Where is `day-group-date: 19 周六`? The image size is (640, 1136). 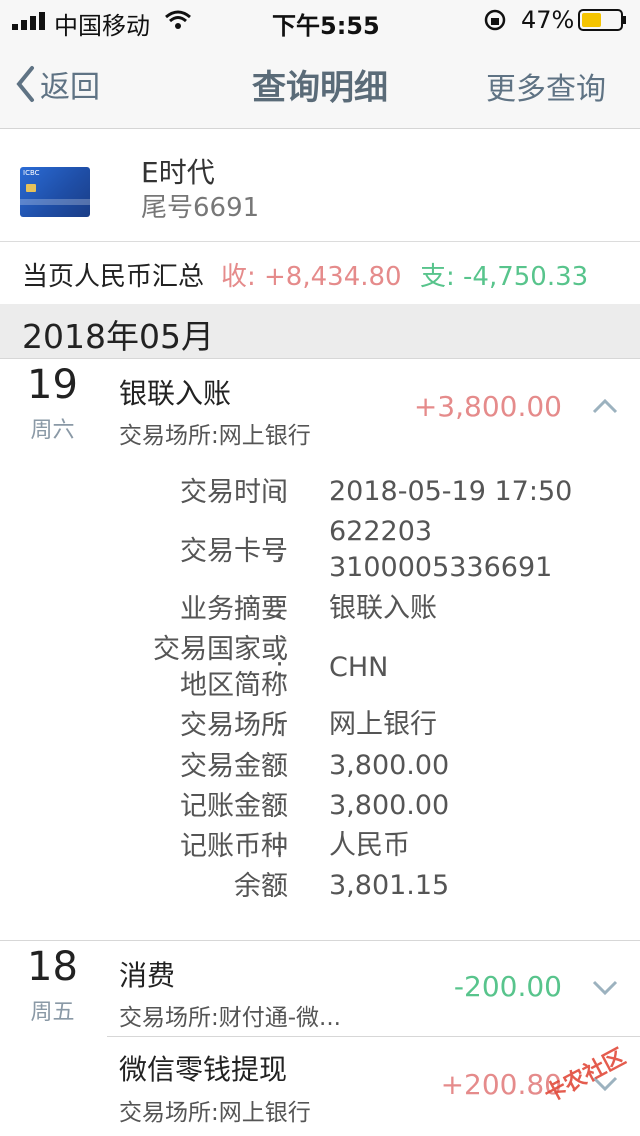
day-group-date: 19 周六 is located at coordinates (52, 403).